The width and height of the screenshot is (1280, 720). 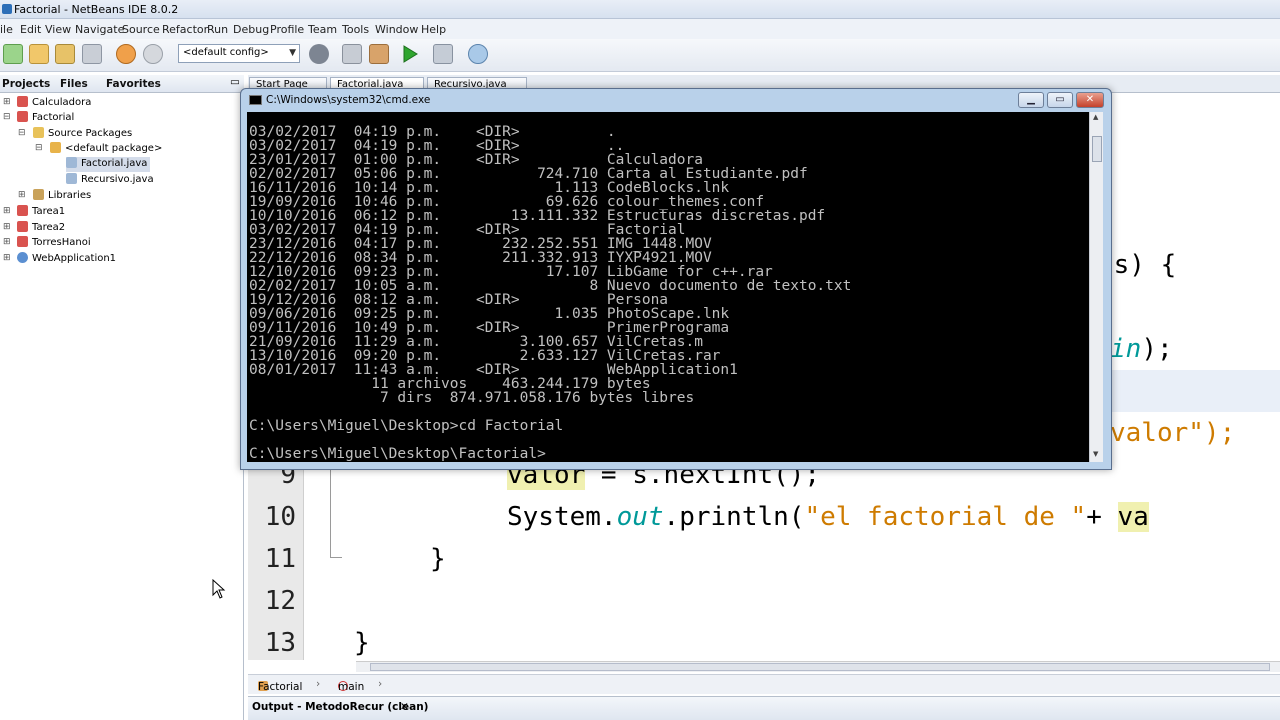 I want to click on nav-class-label: Factorial, so click(x=280, y=687).